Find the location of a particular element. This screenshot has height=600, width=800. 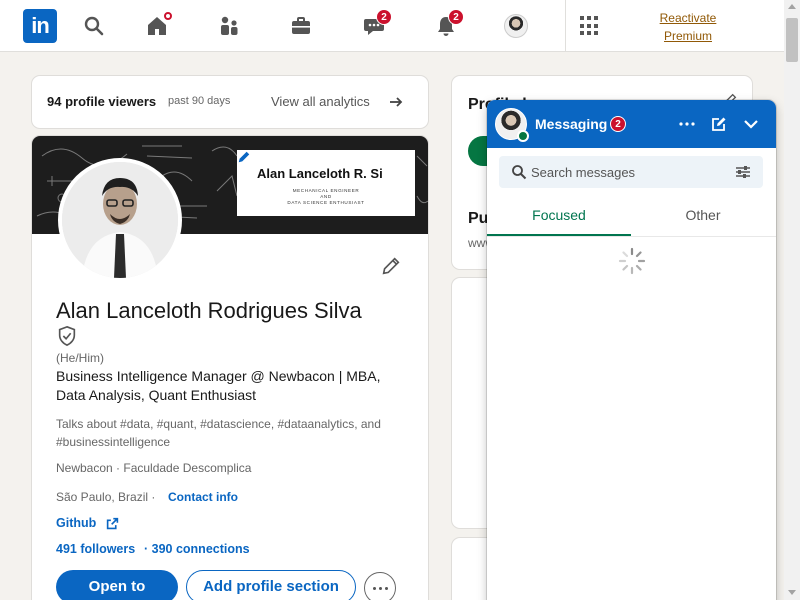

verified-shield-icon is located at coordinates (67, 336).